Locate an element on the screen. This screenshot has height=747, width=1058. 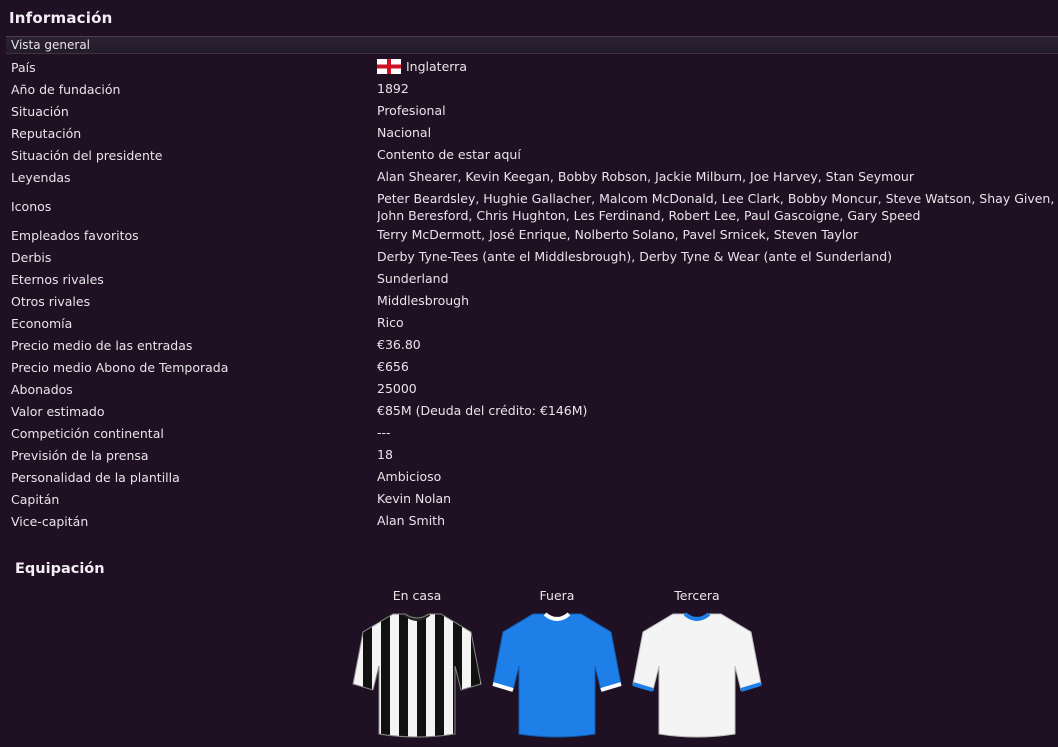
kit-away: Fuera is located at coordinates (557, 664).